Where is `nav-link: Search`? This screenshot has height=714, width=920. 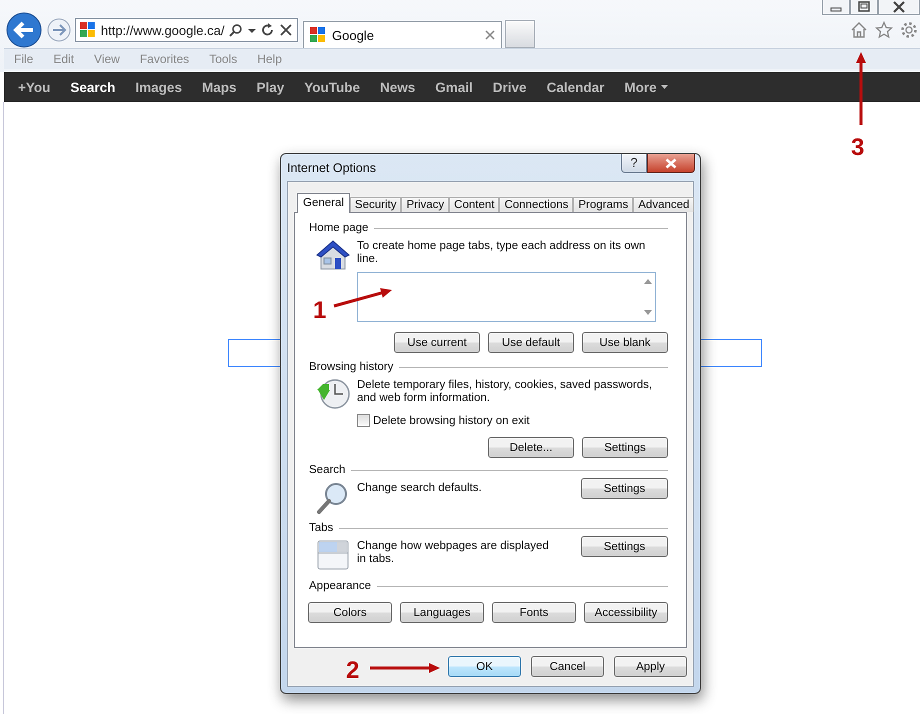
nav-link: Search is located at coordinates (93, 87).